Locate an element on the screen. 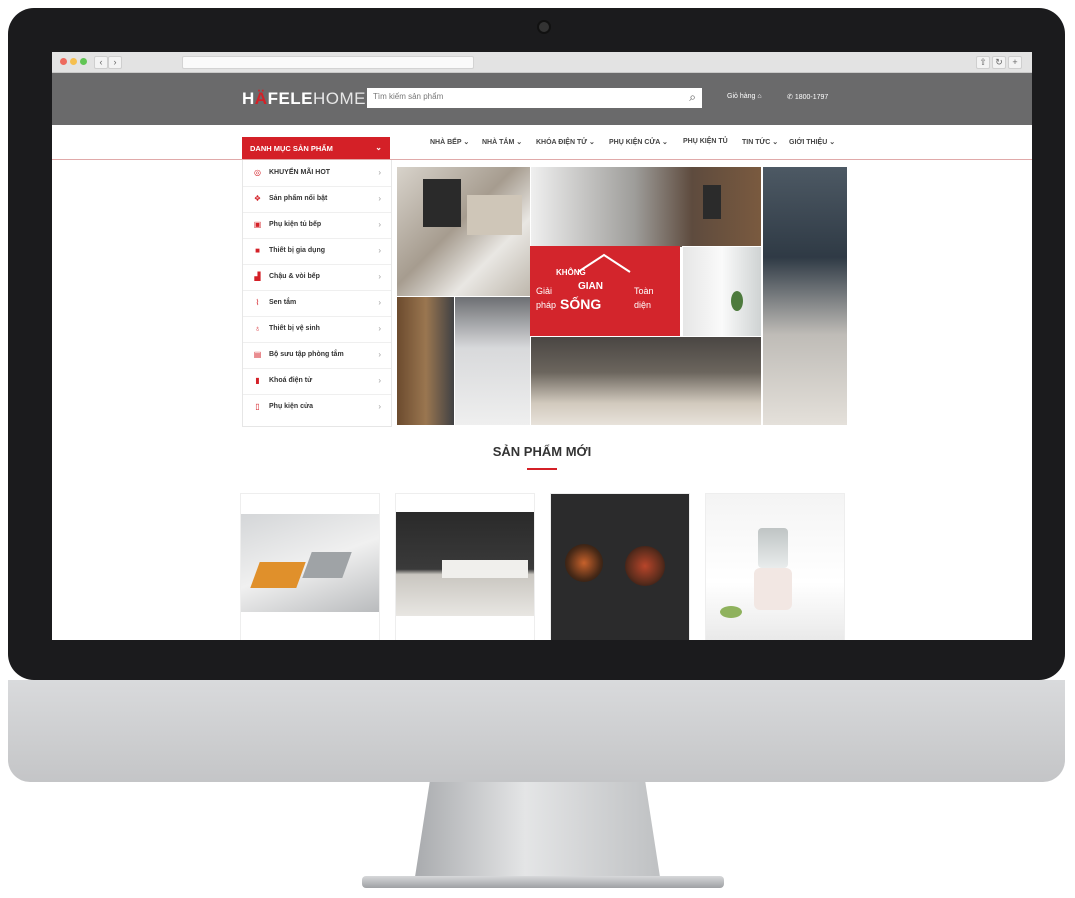 This screenshot has width=1075, height=898. browser-toolbar: ‹ › ⇧ ↻ + is located at coordinates (542, 62).